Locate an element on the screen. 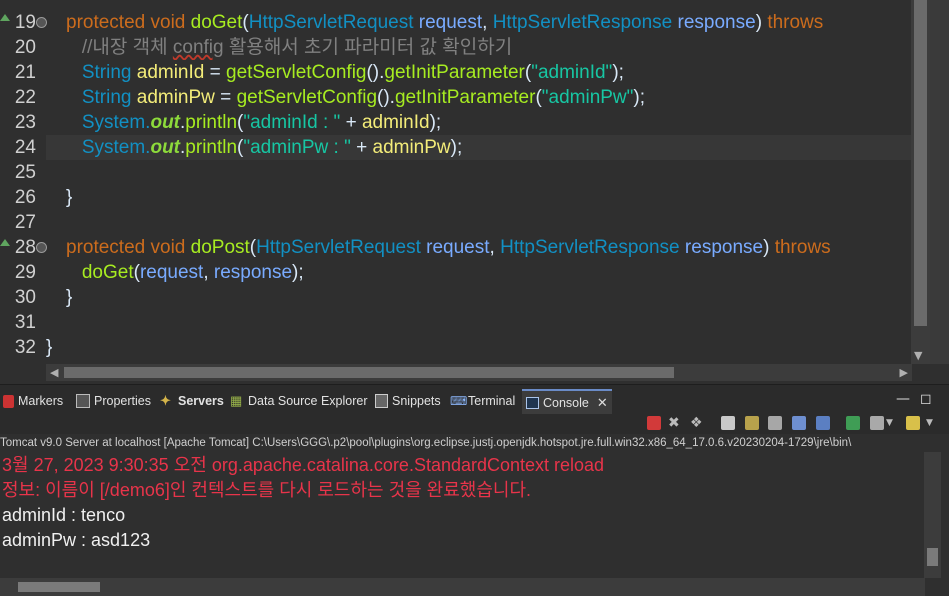 The width and height of the screenshot is (949, 596). line-number: 31 is located at coordinates (25, 322).